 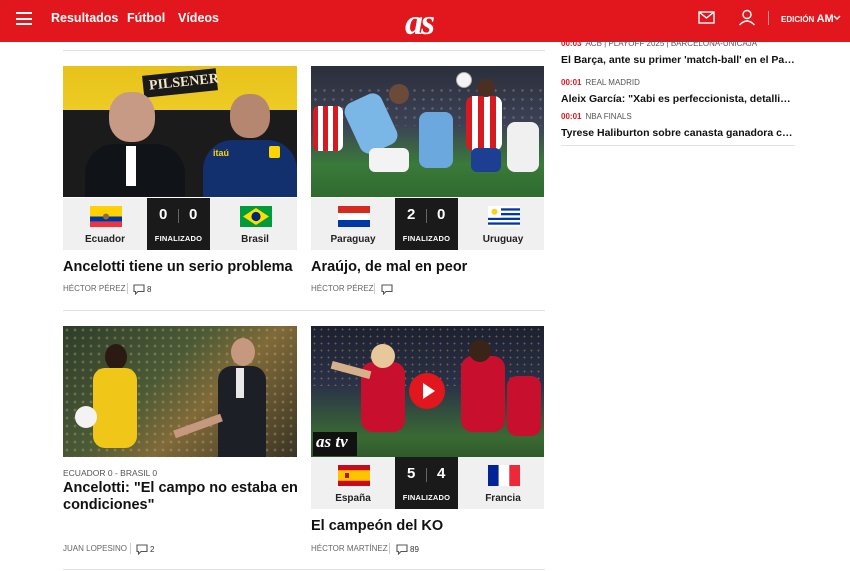 What do you see at coordinates (798, 19) in the screenshot?
I see `edition-label: EDICIÓN` at bounding box center [798, 19].